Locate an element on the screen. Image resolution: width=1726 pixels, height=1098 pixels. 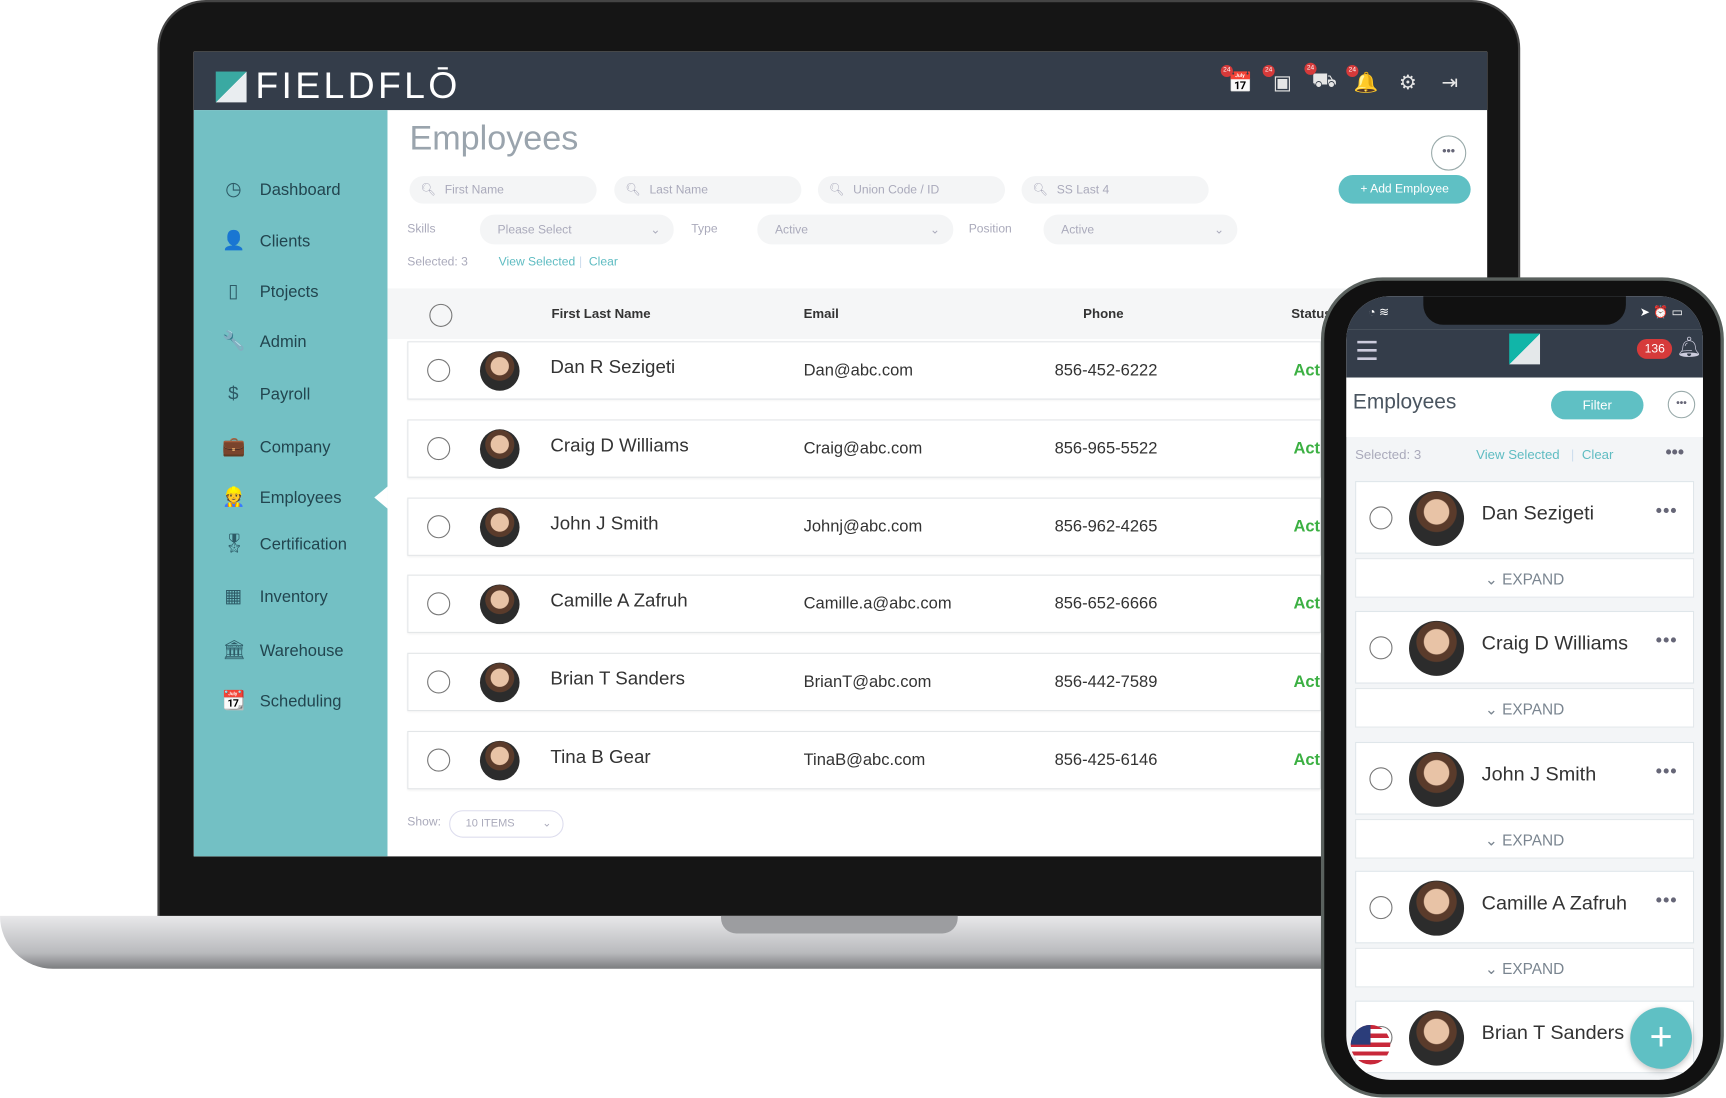
sidebar-item-inventory: ▦ Inventory is located at coordinates (275, 596).